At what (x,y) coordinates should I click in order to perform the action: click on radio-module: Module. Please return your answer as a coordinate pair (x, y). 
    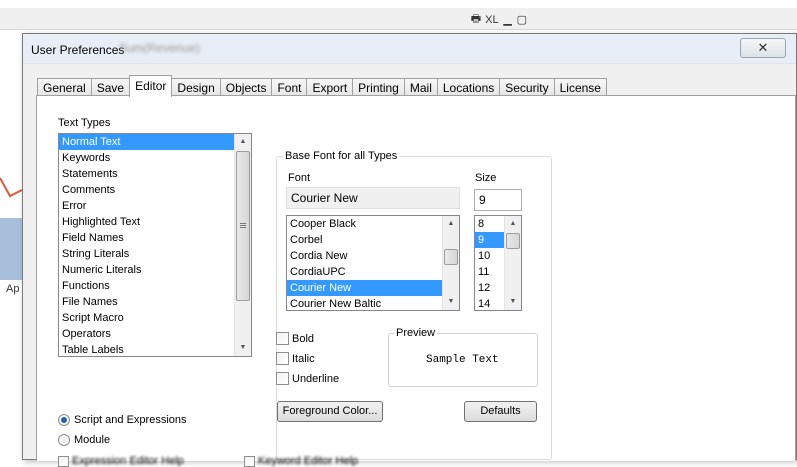
    Looking at the image, I should click on (84, 440).